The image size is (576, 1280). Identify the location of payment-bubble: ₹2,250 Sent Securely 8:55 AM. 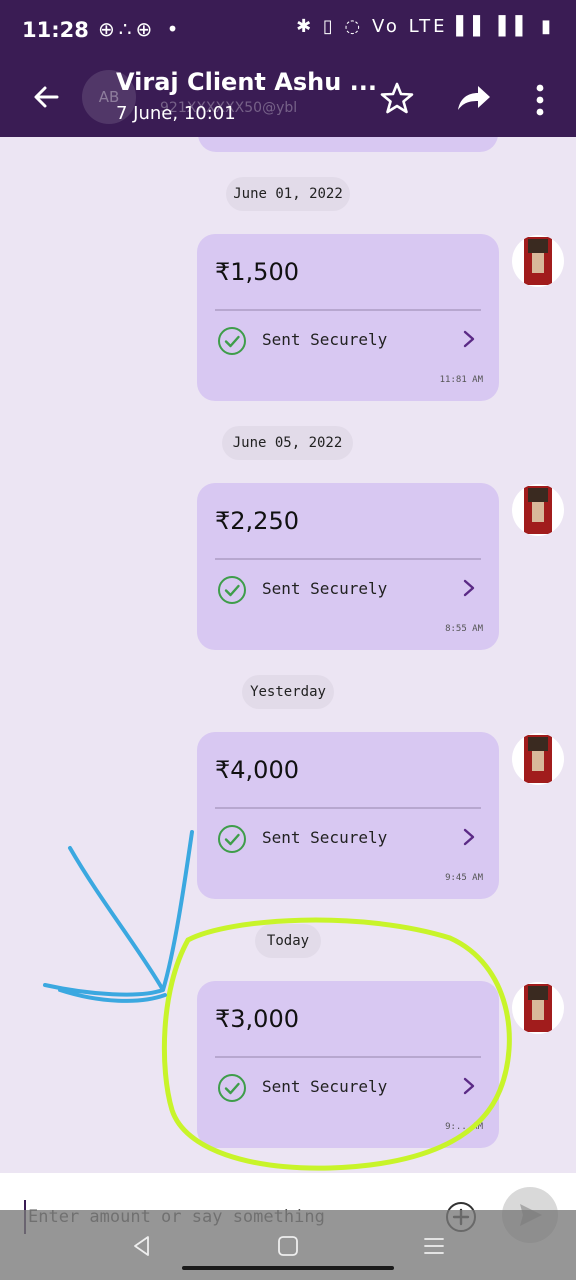
(348, 566).